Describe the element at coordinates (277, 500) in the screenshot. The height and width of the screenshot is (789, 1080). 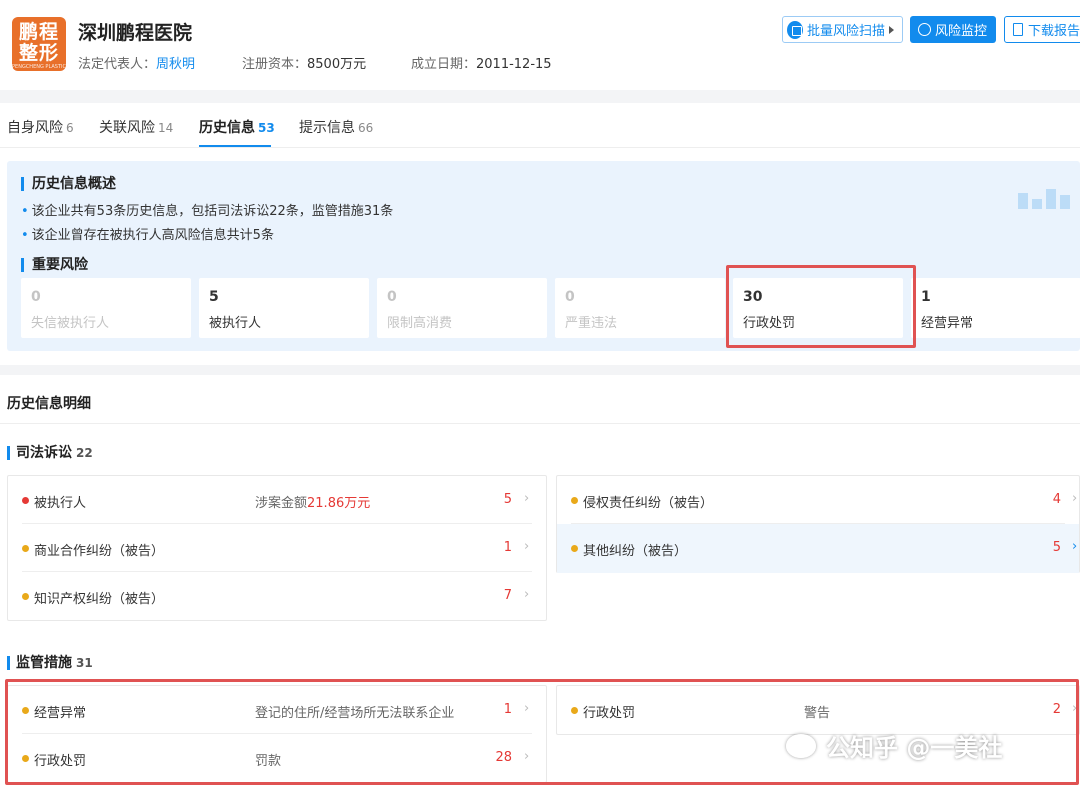
I see `list-item: 被执行人 涉案金额21.86万元 5 ›` at that location.